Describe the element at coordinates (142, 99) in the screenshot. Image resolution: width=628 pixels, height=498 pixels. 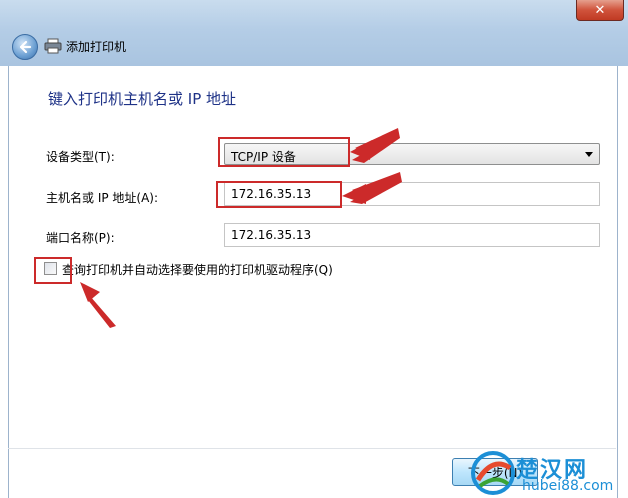
I see `page-heading: 键入打印机主机名或 IP 地址` at that location.